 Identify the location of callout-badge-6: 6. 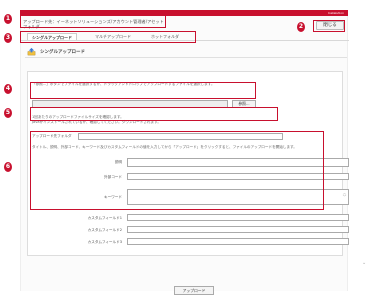
(8, 167).